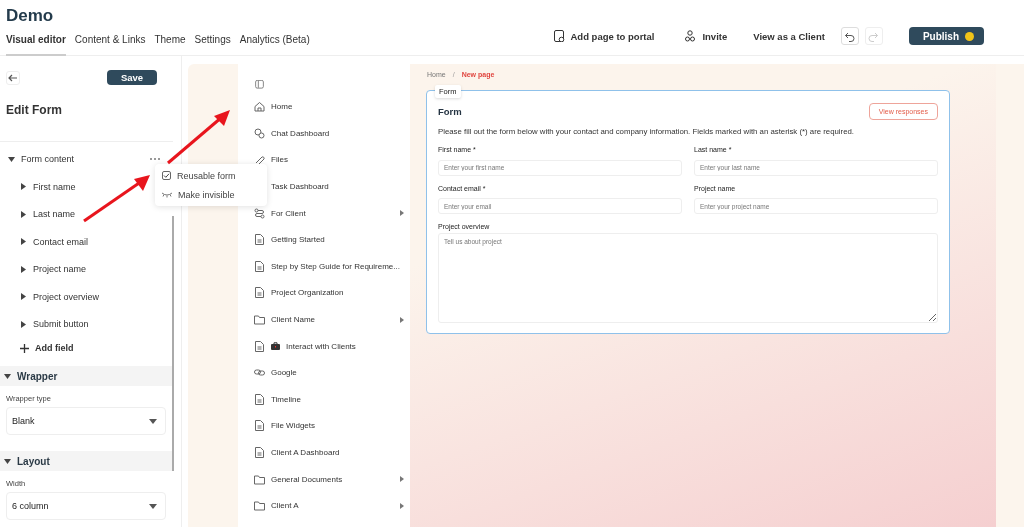 The image size is (1024, 527). What do you see at coordinates (329, 240) in the screenshot?
I see `nav-item: Getting Started` at bounding box center [329, 240].